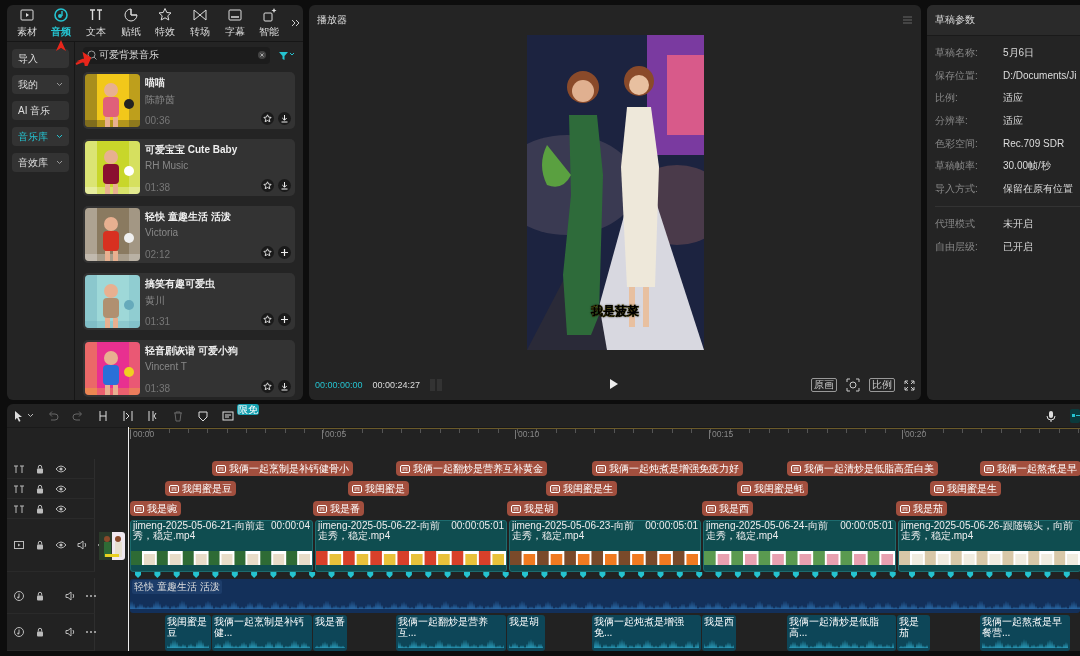  What do you see at coordinates (1030, 468) in the screenshot?
I see `text-clip: 我俩一起熬煮是早` at bounding box center [1030, 468].